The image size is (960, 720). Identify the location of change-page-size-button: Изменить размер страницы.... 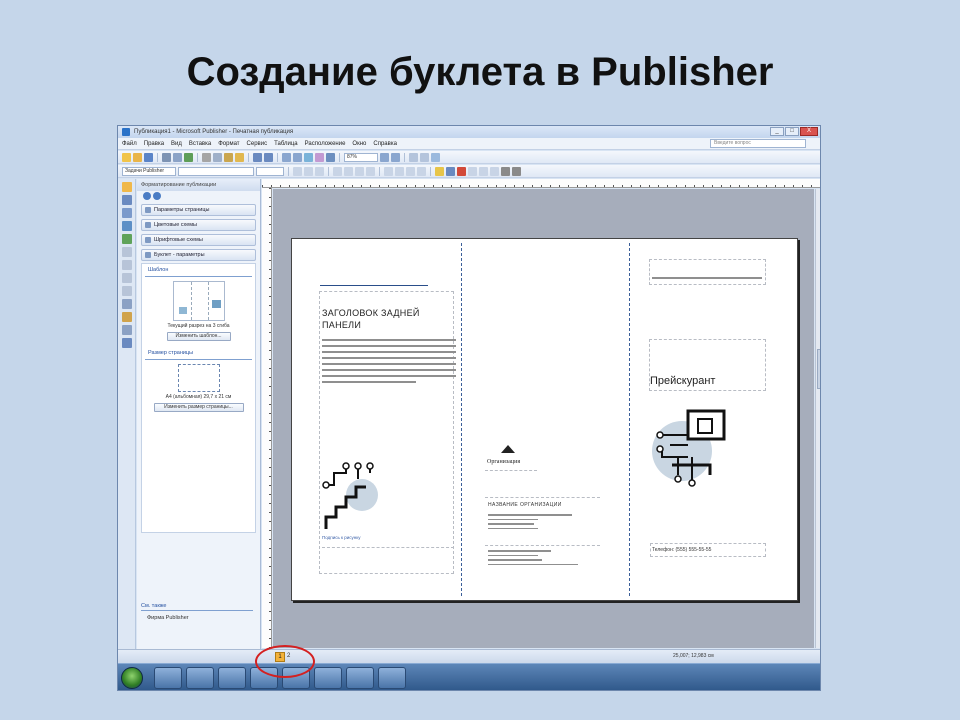
(198, 407).